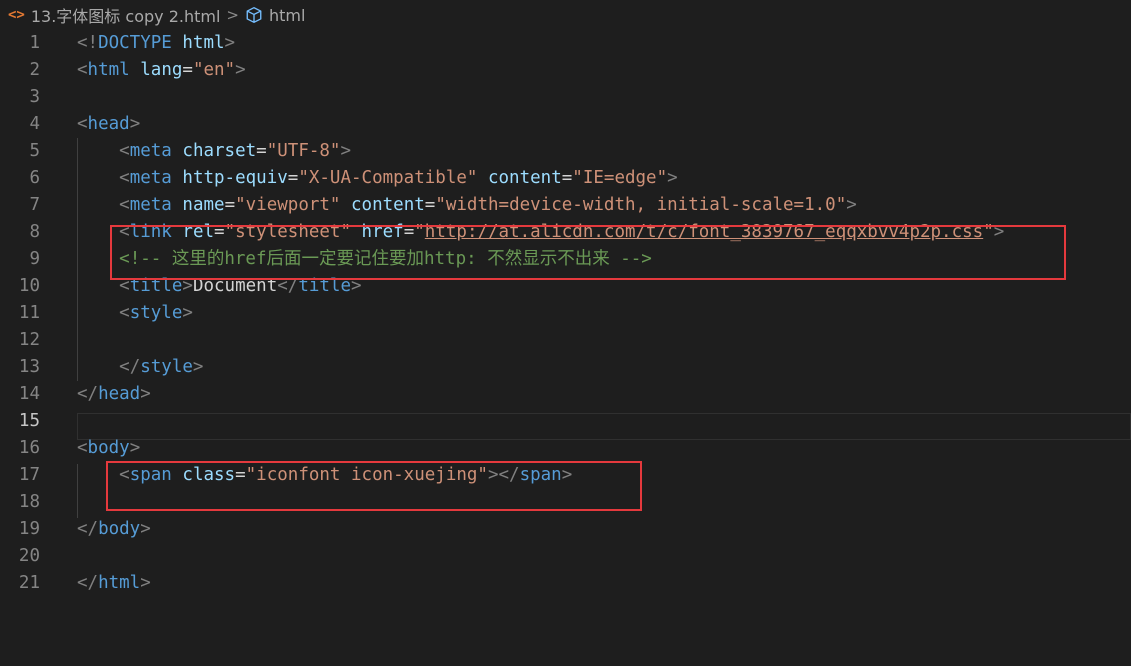 The image size is (1131, 666). I want to click on line-code: </body>, so click(114, 529).